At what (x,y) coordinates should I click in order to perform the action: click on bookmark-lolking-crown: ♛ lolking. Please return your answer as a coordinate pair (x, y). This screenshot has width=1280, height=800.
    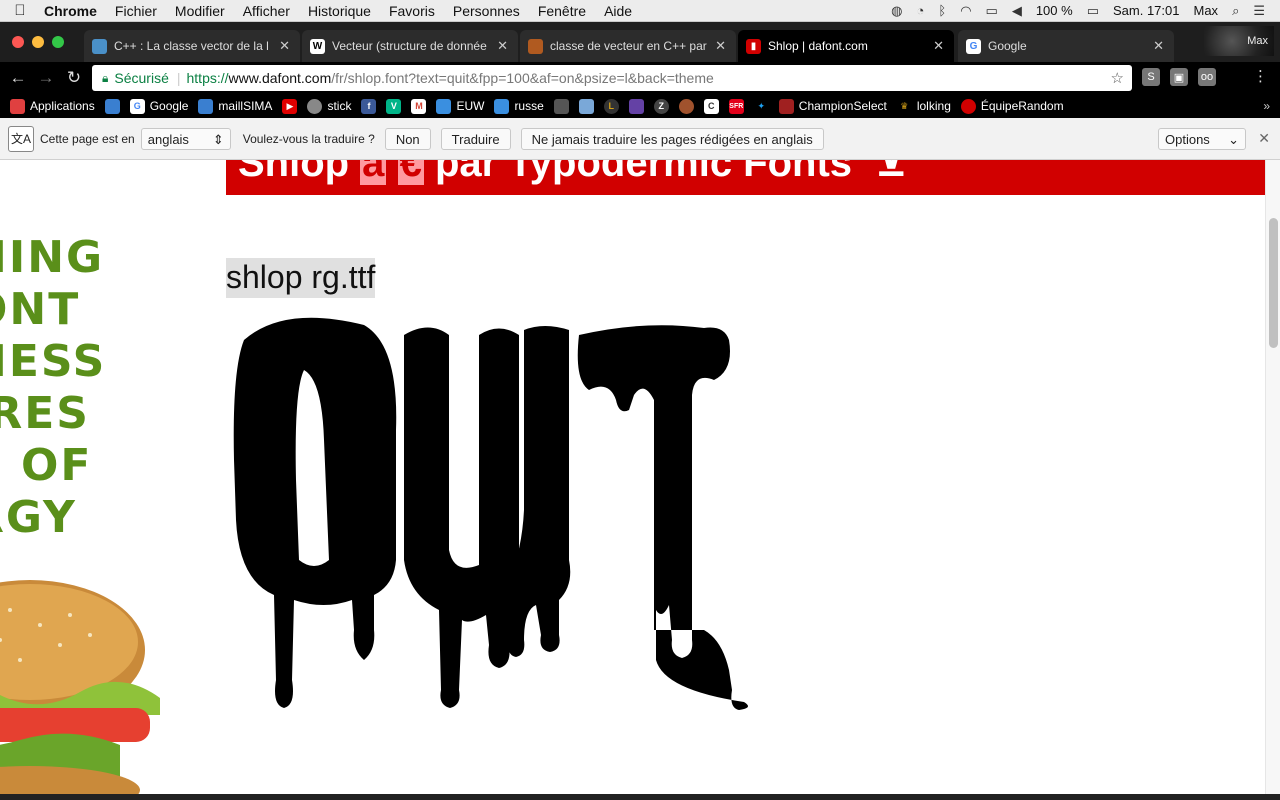
    Looking at the image, I should click on (924, 106).